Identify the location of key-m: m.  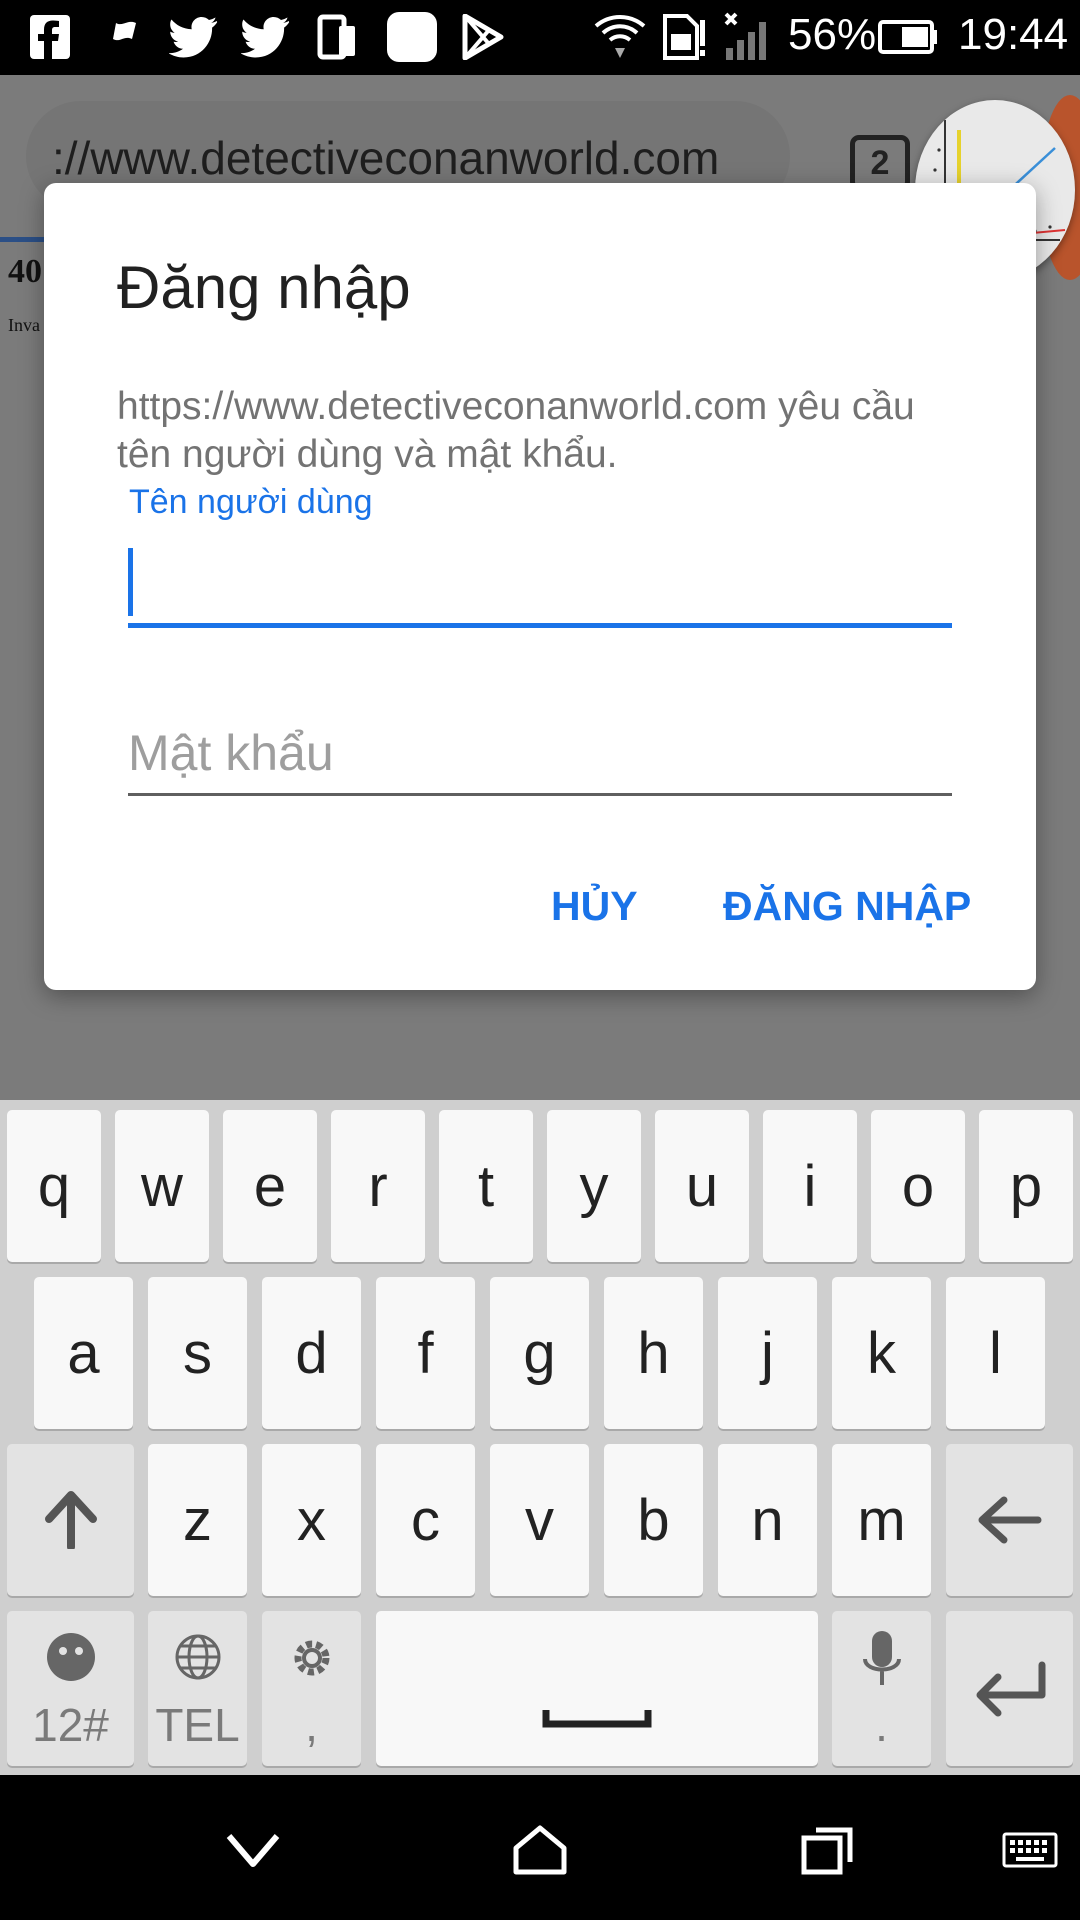
(881, 1520).